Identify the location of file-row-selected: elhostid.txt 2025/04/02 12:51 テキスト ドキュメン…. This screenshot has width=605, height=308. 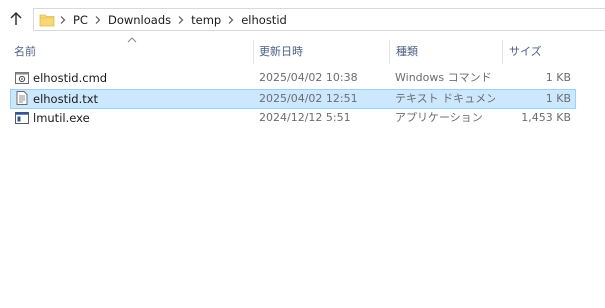
(293, 99).